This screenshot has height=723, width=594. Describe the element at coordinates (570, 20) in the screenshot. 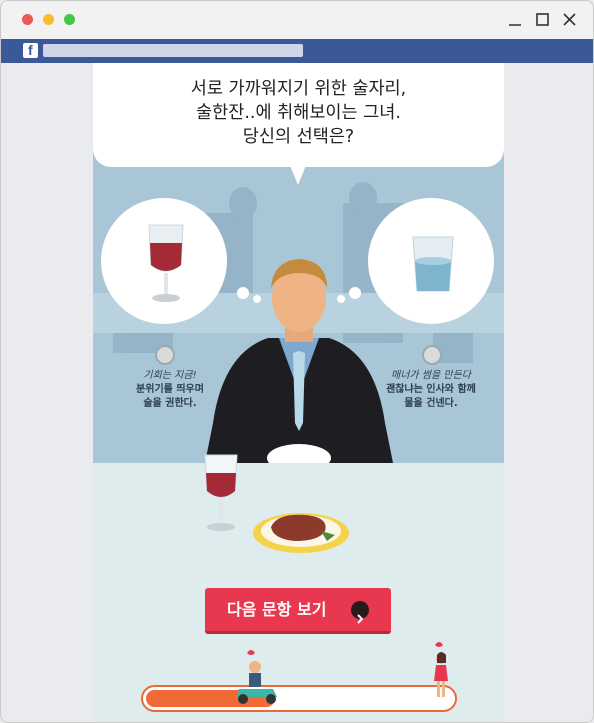

I see `close-icon` at that location.